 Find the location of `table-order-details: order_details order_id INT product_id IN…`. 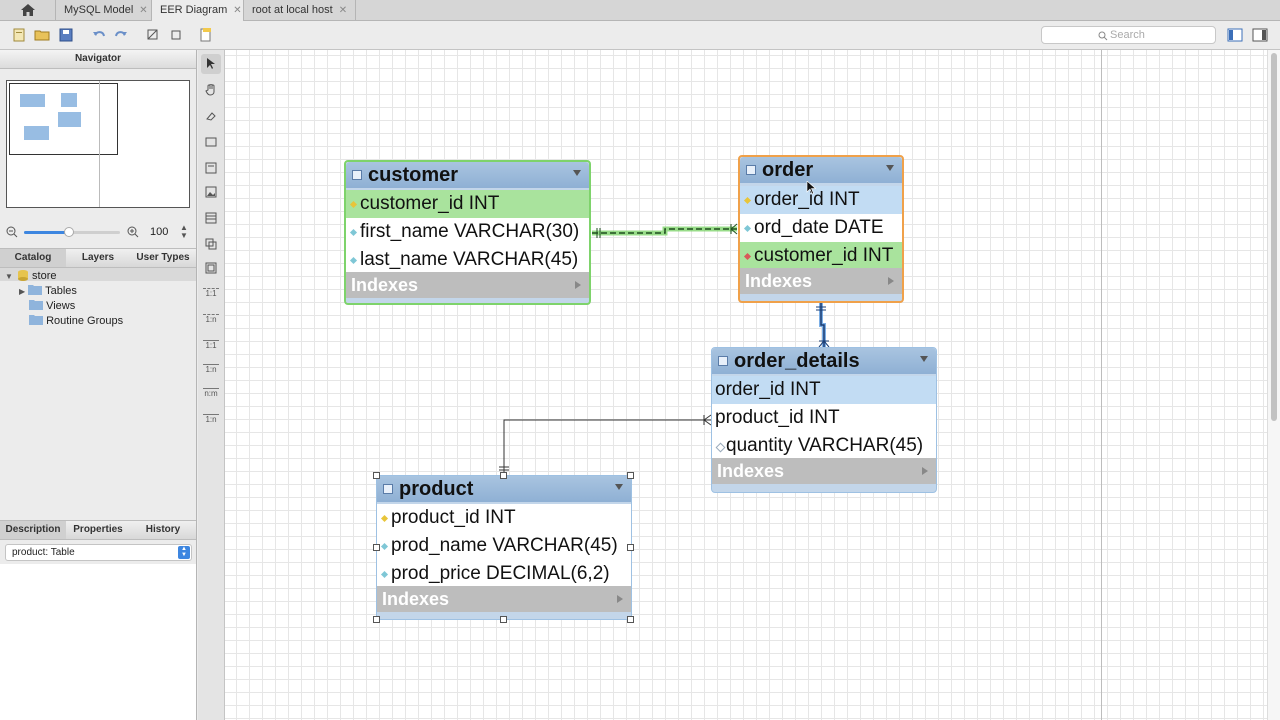

table-order-details: order_details order_id INT product_id IN… is located at coordinates (824, 420).